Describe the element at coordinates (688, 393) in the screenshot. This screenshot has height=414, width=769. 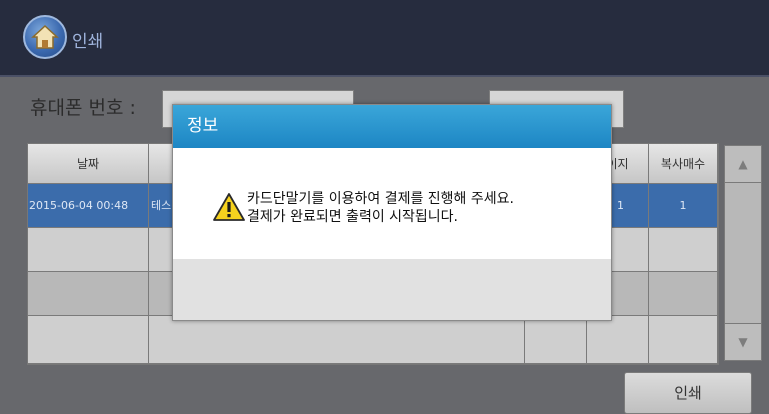
I see `print-button: 인쇄` at that location.